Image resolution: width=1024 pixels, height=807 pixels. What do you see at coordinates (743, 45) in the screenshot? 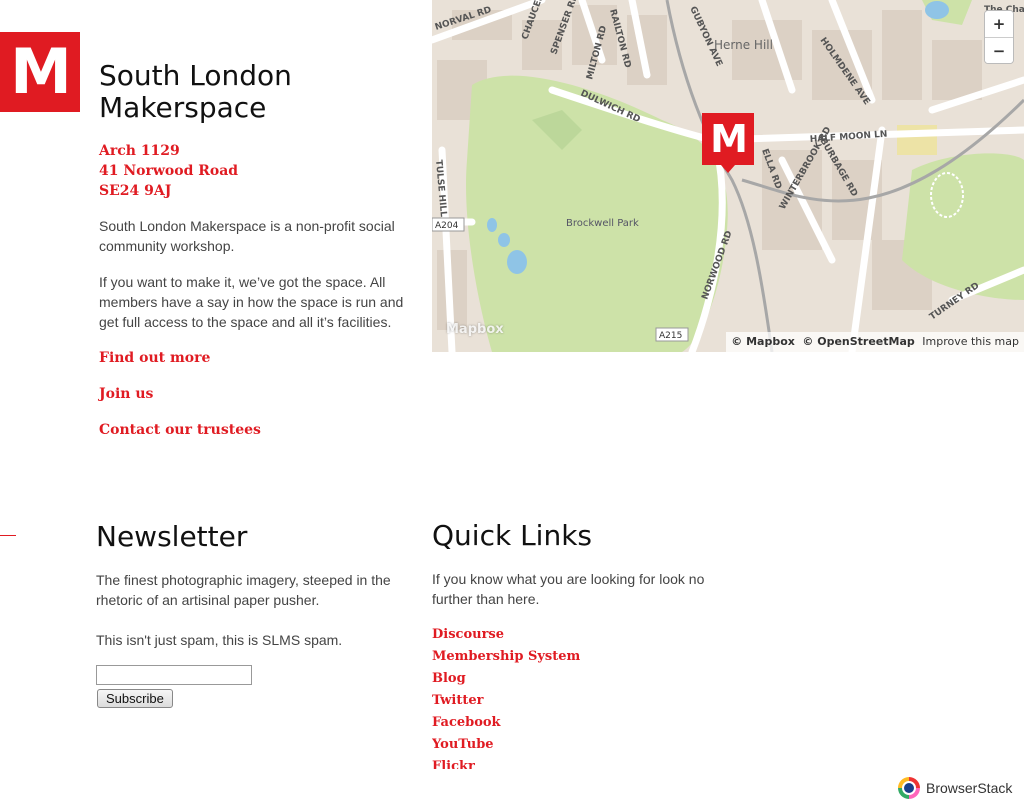
I see `area-label: Herne Hill` at bounding box center [743, 45].